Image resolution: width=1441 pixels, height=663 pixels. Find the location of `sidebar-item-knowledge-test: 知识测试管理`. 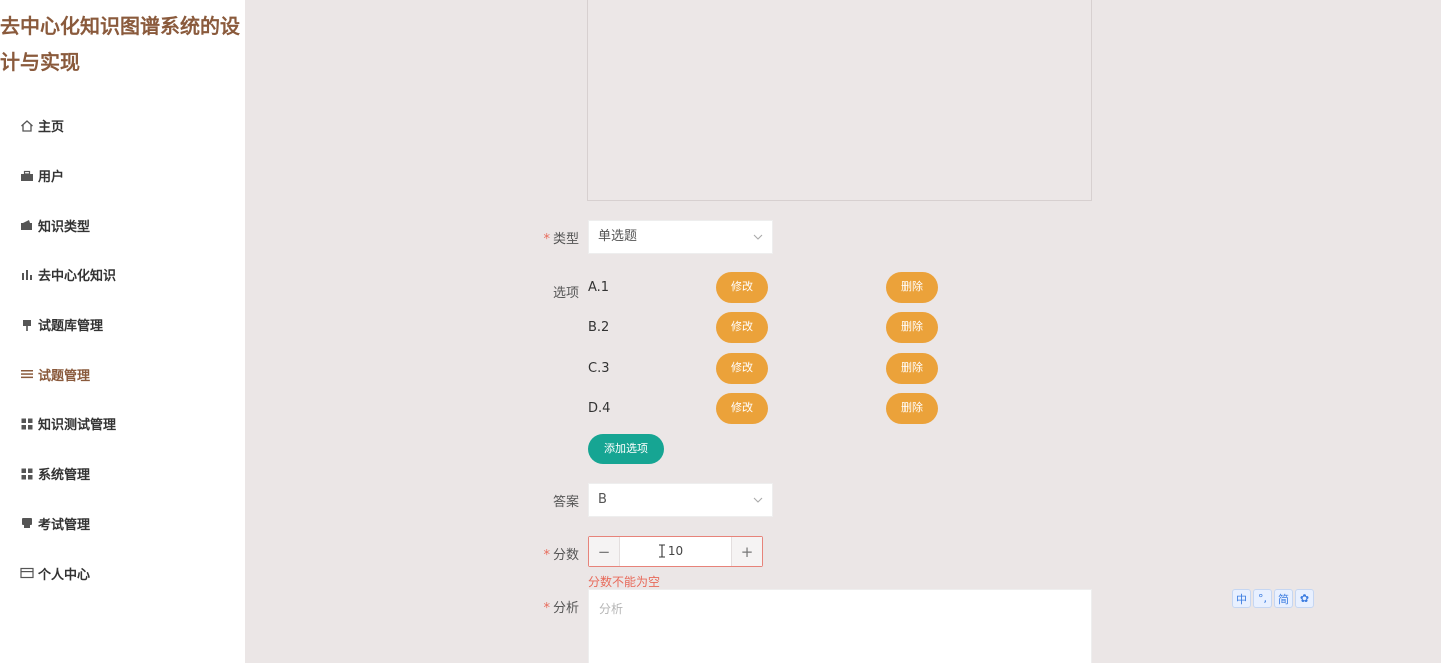

sidebar-item-knowledge-test: 知识测试管理 is located at coordinates (125, 424).